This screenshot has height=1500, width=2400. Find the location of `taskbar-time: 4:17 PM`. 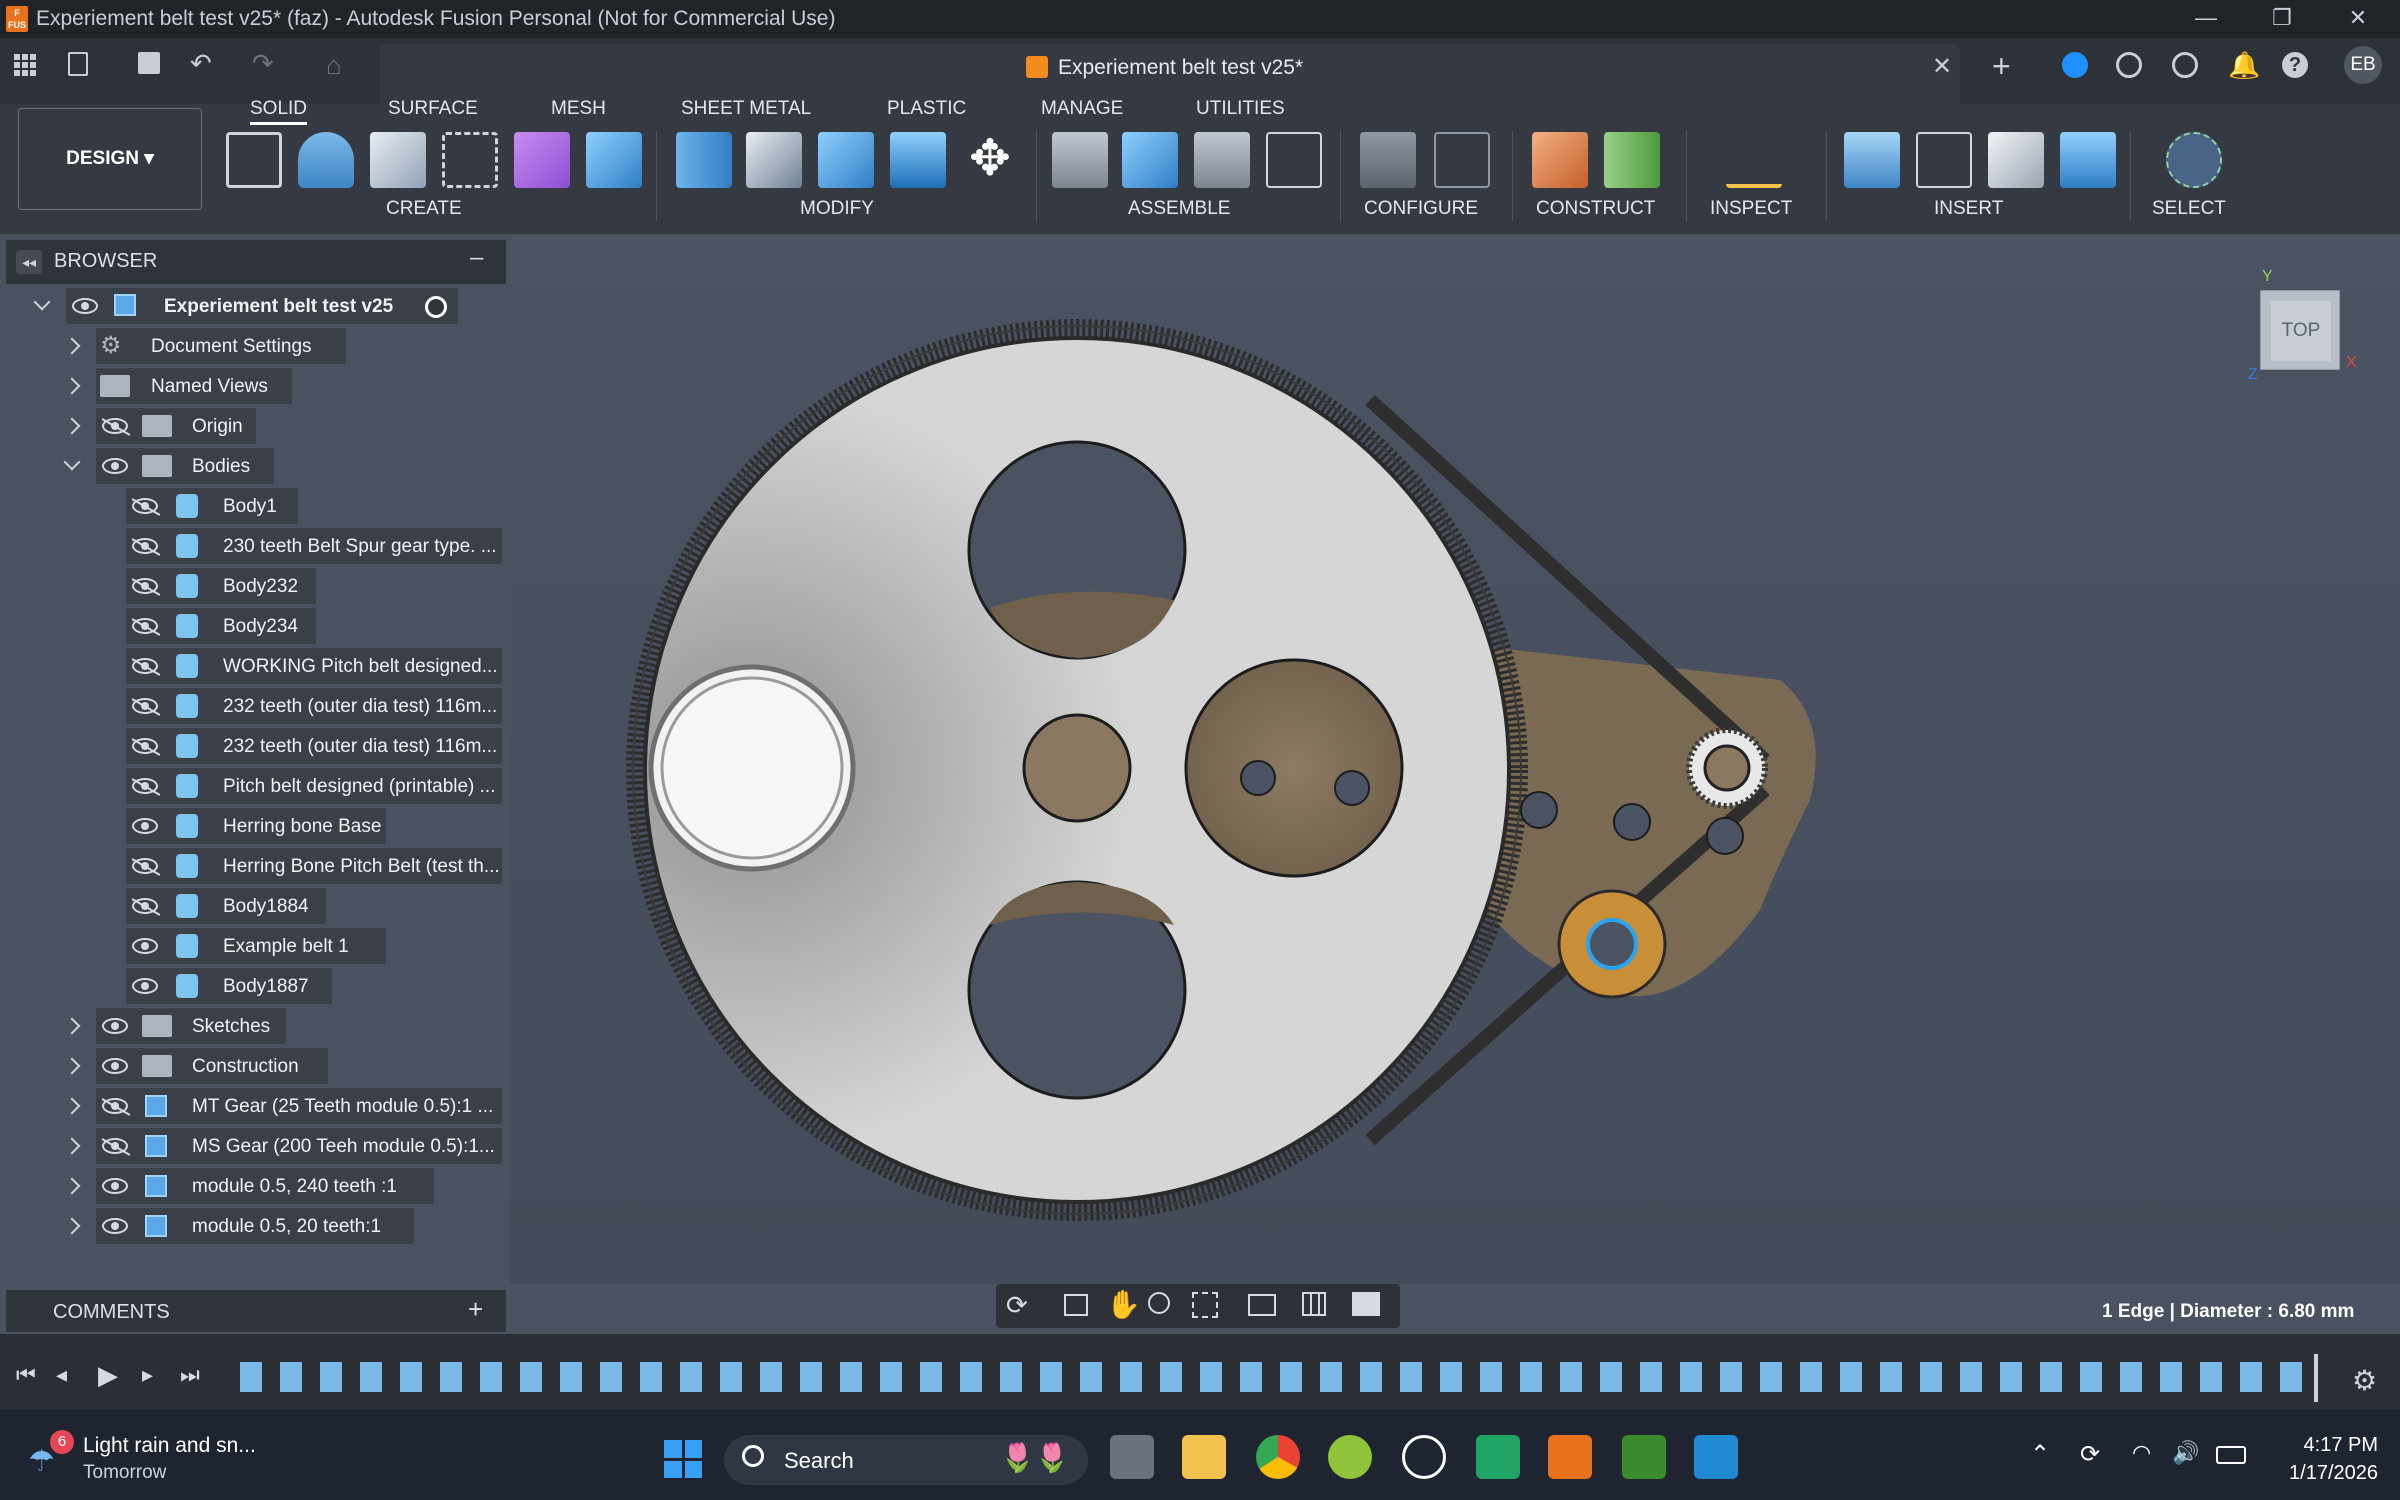

taskbar-time: 4:17 PM is located at coordinates (2338, 1445).